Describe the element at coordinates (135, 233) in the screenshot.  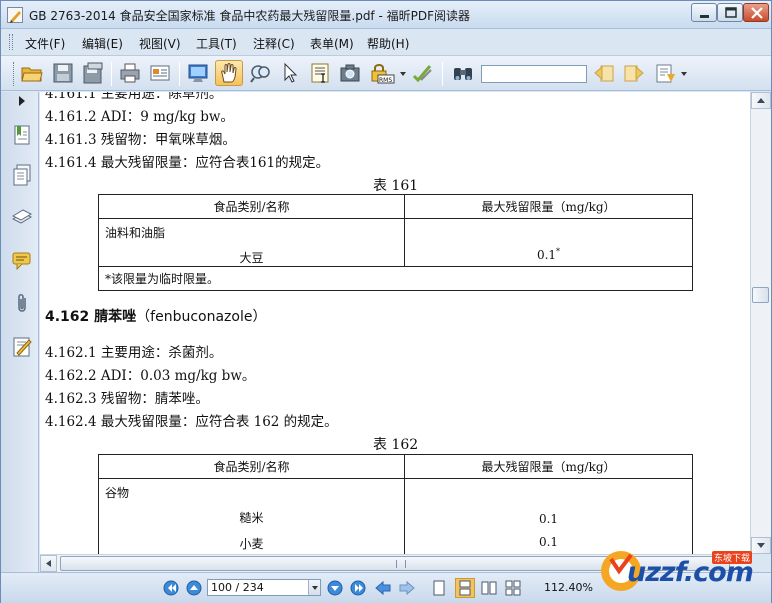
I see `table-group-label: 油料和油脂` at that location.